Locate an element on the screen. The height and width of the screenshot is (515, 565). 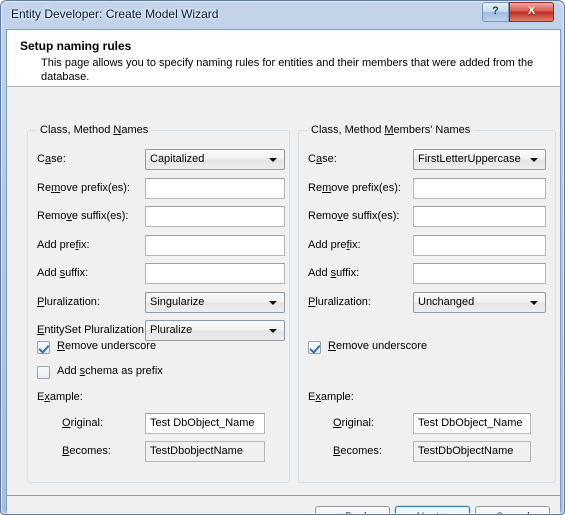
page-title: Setup naming rules is located at coordinates (76, 46).